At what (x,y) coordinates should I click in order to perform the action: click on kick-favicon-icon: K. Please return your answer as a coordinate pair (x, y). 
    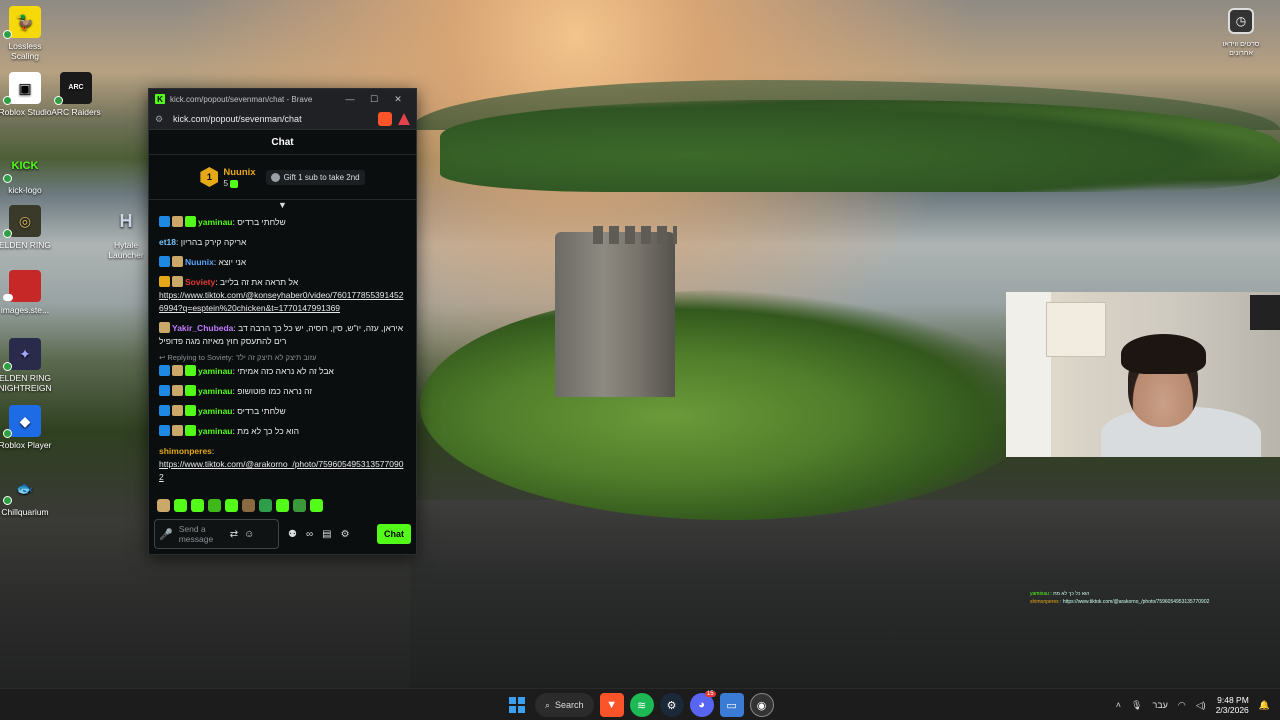
    Looking at the image, I should click on (160, 99).